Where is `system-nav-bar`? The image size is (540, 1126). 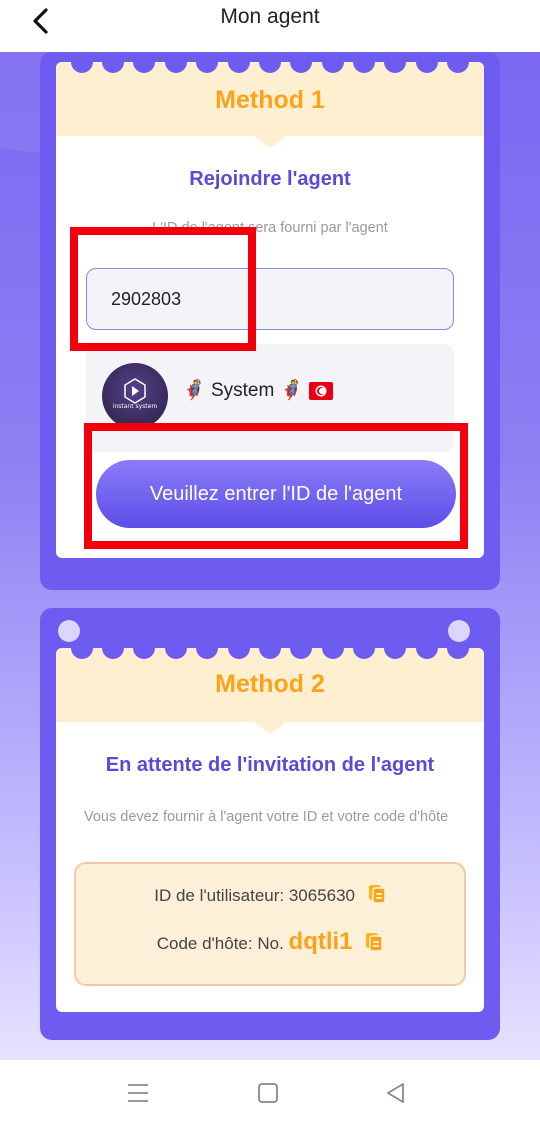
system-nav-bar is located at coordinates (270, 1093).